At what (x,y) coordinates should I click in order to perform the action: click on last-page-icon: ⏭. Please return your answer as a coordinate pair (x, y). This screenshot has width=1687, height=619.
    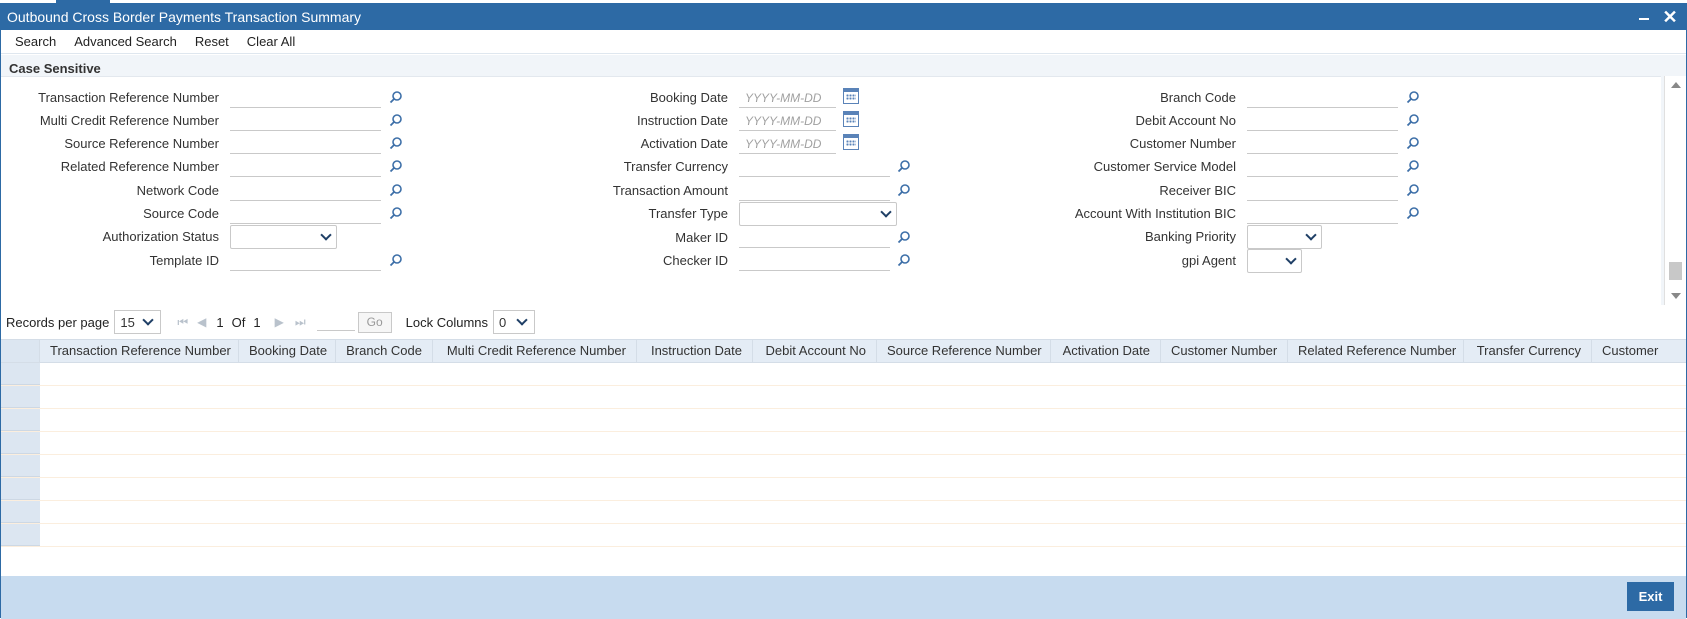
    Looking at the image, I should click on (300, 322).